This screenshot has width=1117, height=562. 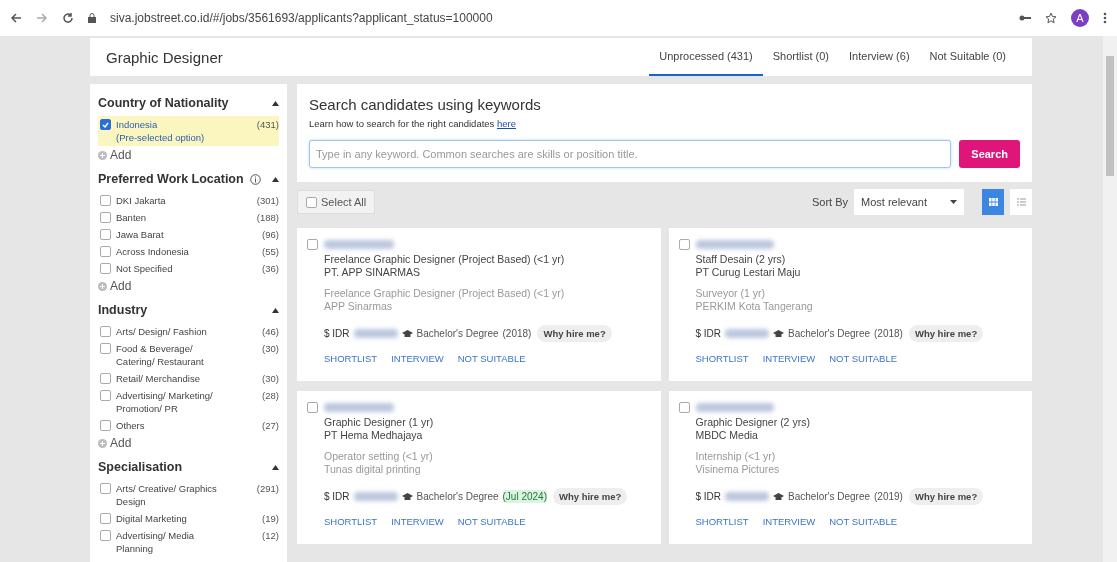 What do you see at coordinates (730, 293) in the screenshot?
I see `past-role: Surveyor (1 yr)` at bounding box center [730, 293].